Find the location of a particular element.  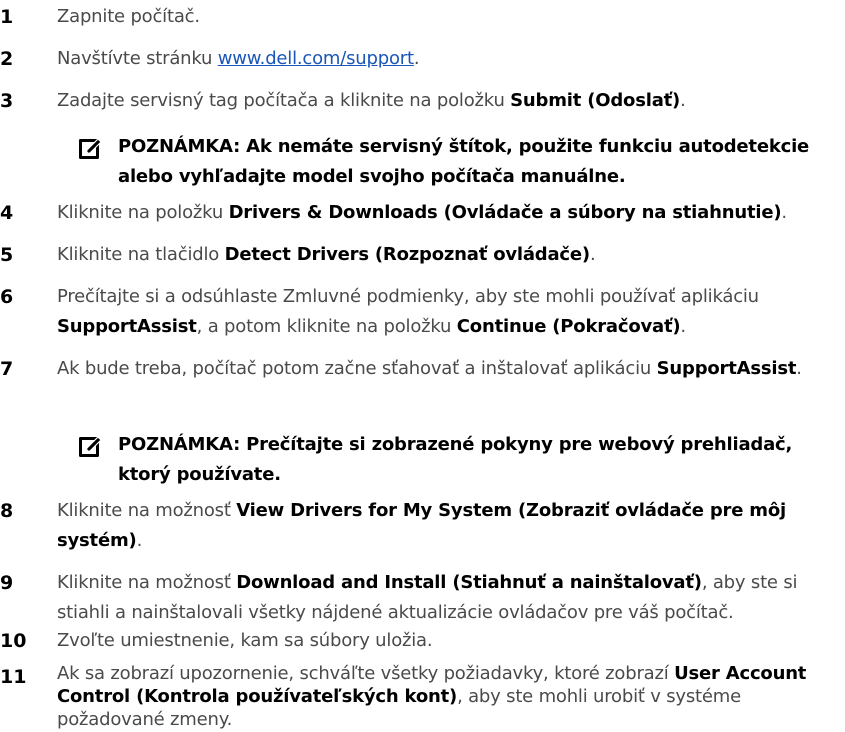

step-number: 2 is located at coordinates (7, 59).